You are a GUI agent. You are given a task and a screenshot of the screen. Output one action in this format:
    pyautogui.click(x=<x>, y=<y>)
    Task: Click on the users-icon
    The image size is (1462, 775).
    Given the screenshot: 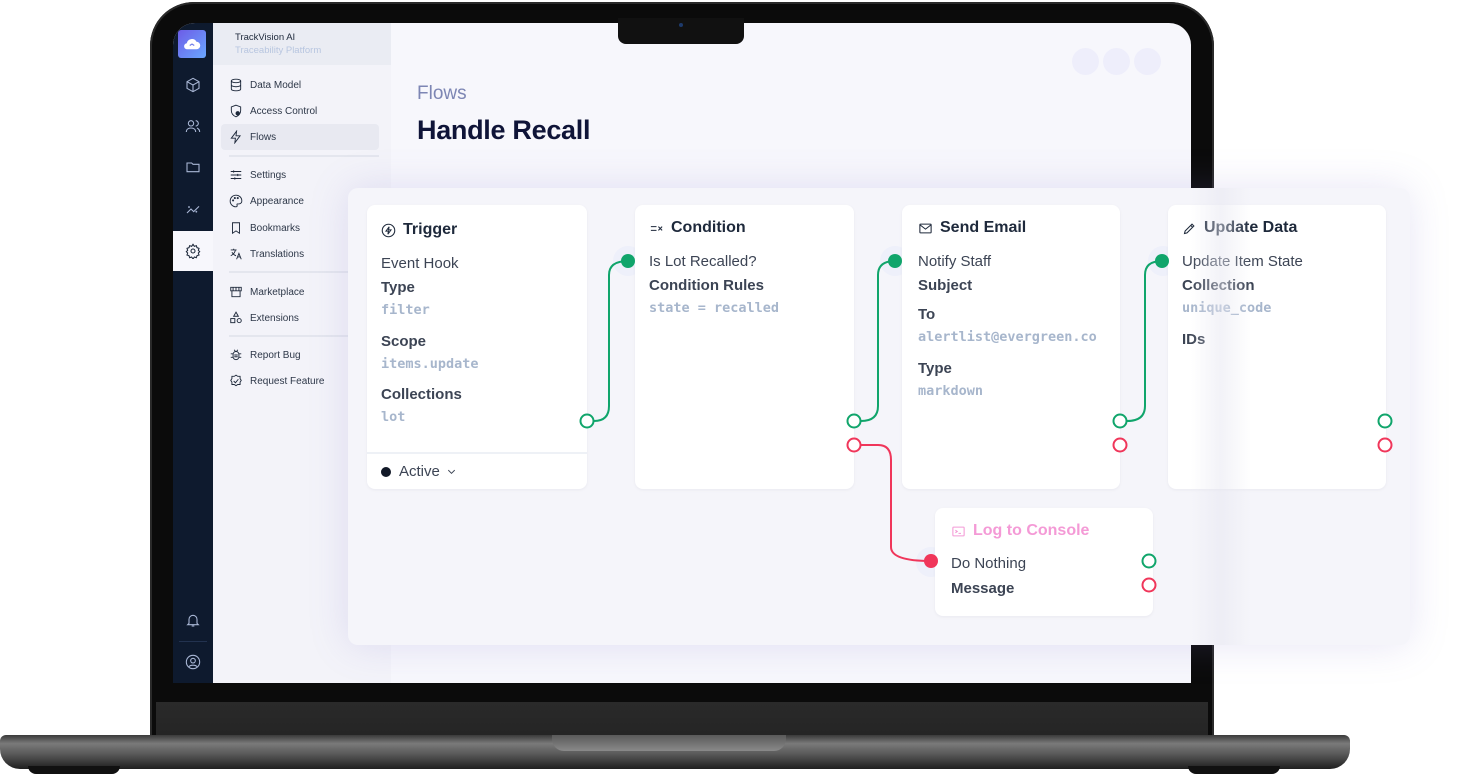 What is the action you would take?
    pyautogui.click(x=193, y=126)
    